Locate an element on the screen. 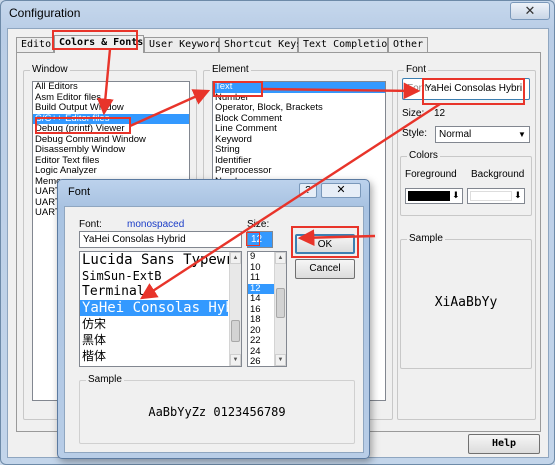 The image size is (555, 465). font-list-item: Terminal is located at coordinates (154, 292).